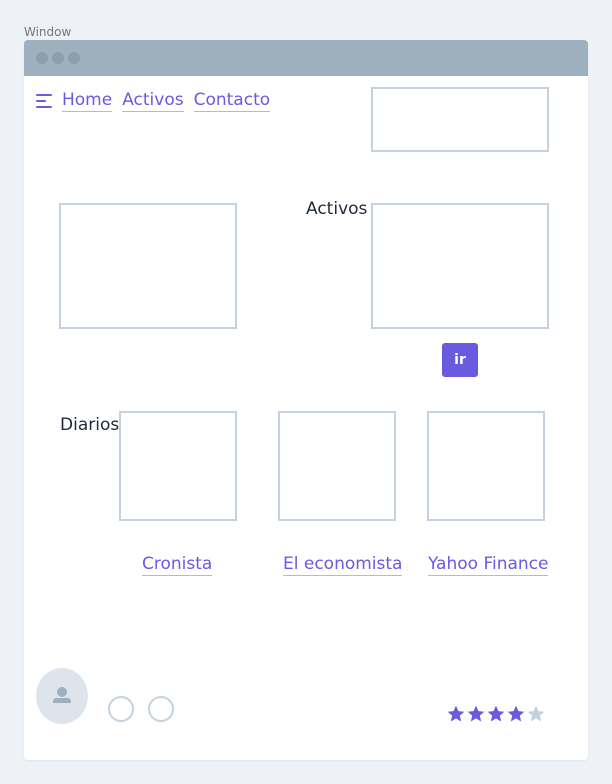 This screenshot has height=784, width=612. I want to click on star-rating, so click(496, 714).